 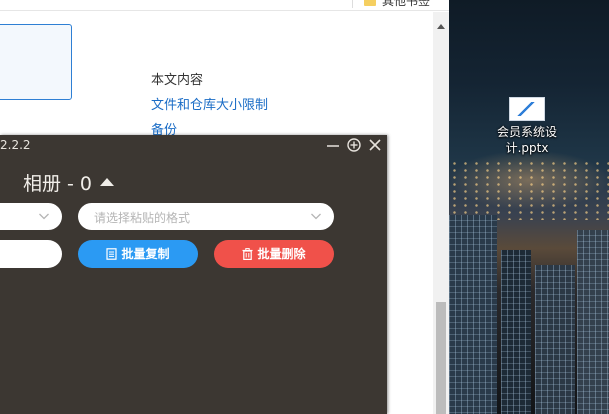 I want to click on caret-up-icon, so click(x=107, y=182).